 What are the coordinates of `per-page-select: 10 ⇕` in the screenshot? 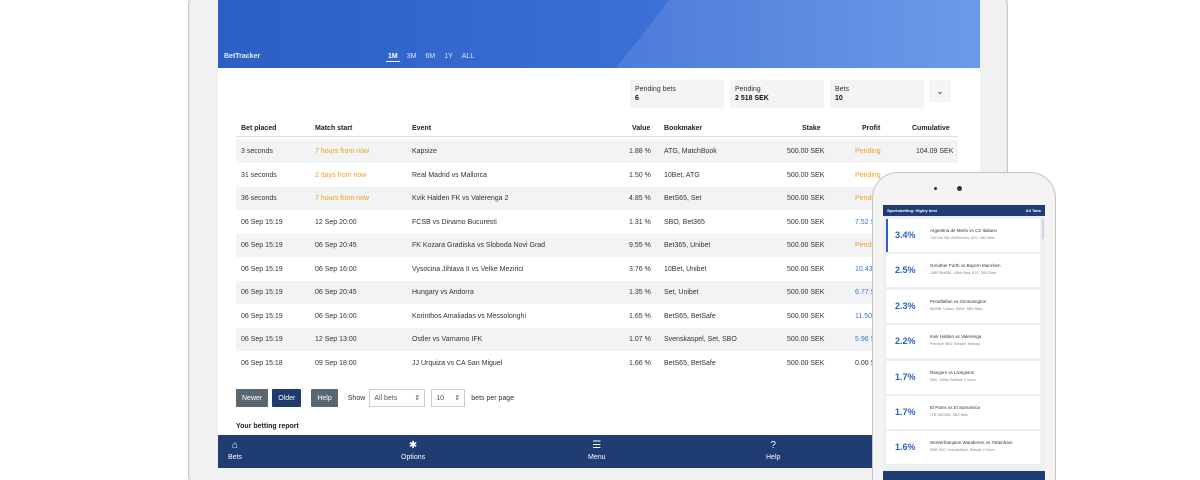 It's located at (448, 398).